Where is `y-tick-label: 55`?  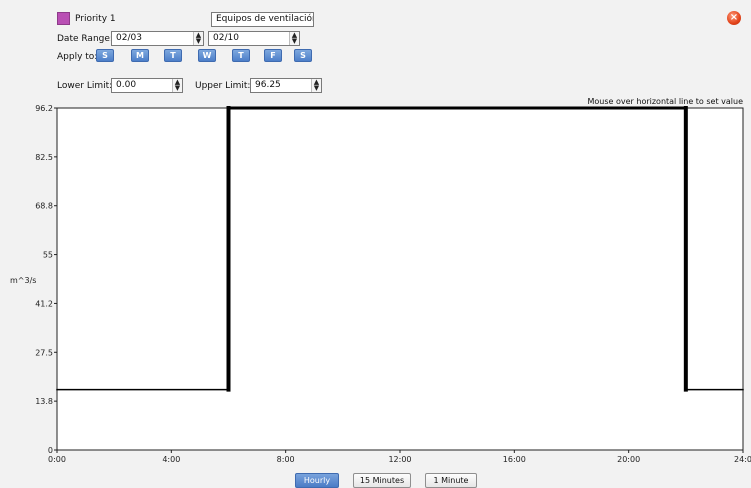 y-tick-label: 55 is located at coordinates (48, 255).